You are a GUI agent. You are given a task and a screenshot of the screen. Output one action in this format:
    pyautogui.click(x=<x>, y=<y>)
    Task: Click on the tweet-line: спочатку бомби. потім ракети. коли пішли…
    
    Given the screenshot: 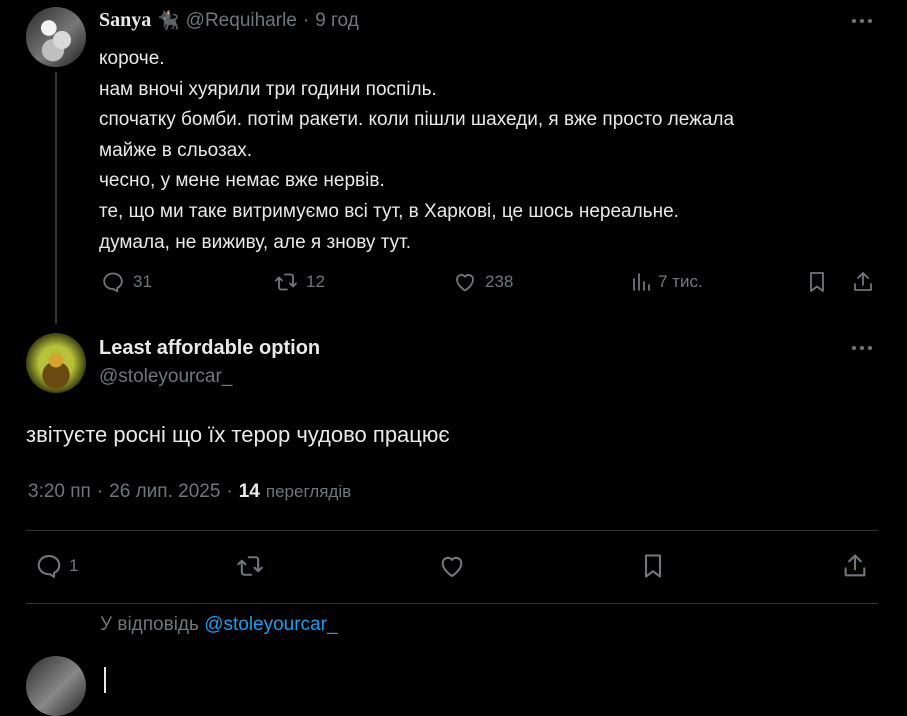 What is the action you would take?
    pyautogui.click(x=417, y=120)
    